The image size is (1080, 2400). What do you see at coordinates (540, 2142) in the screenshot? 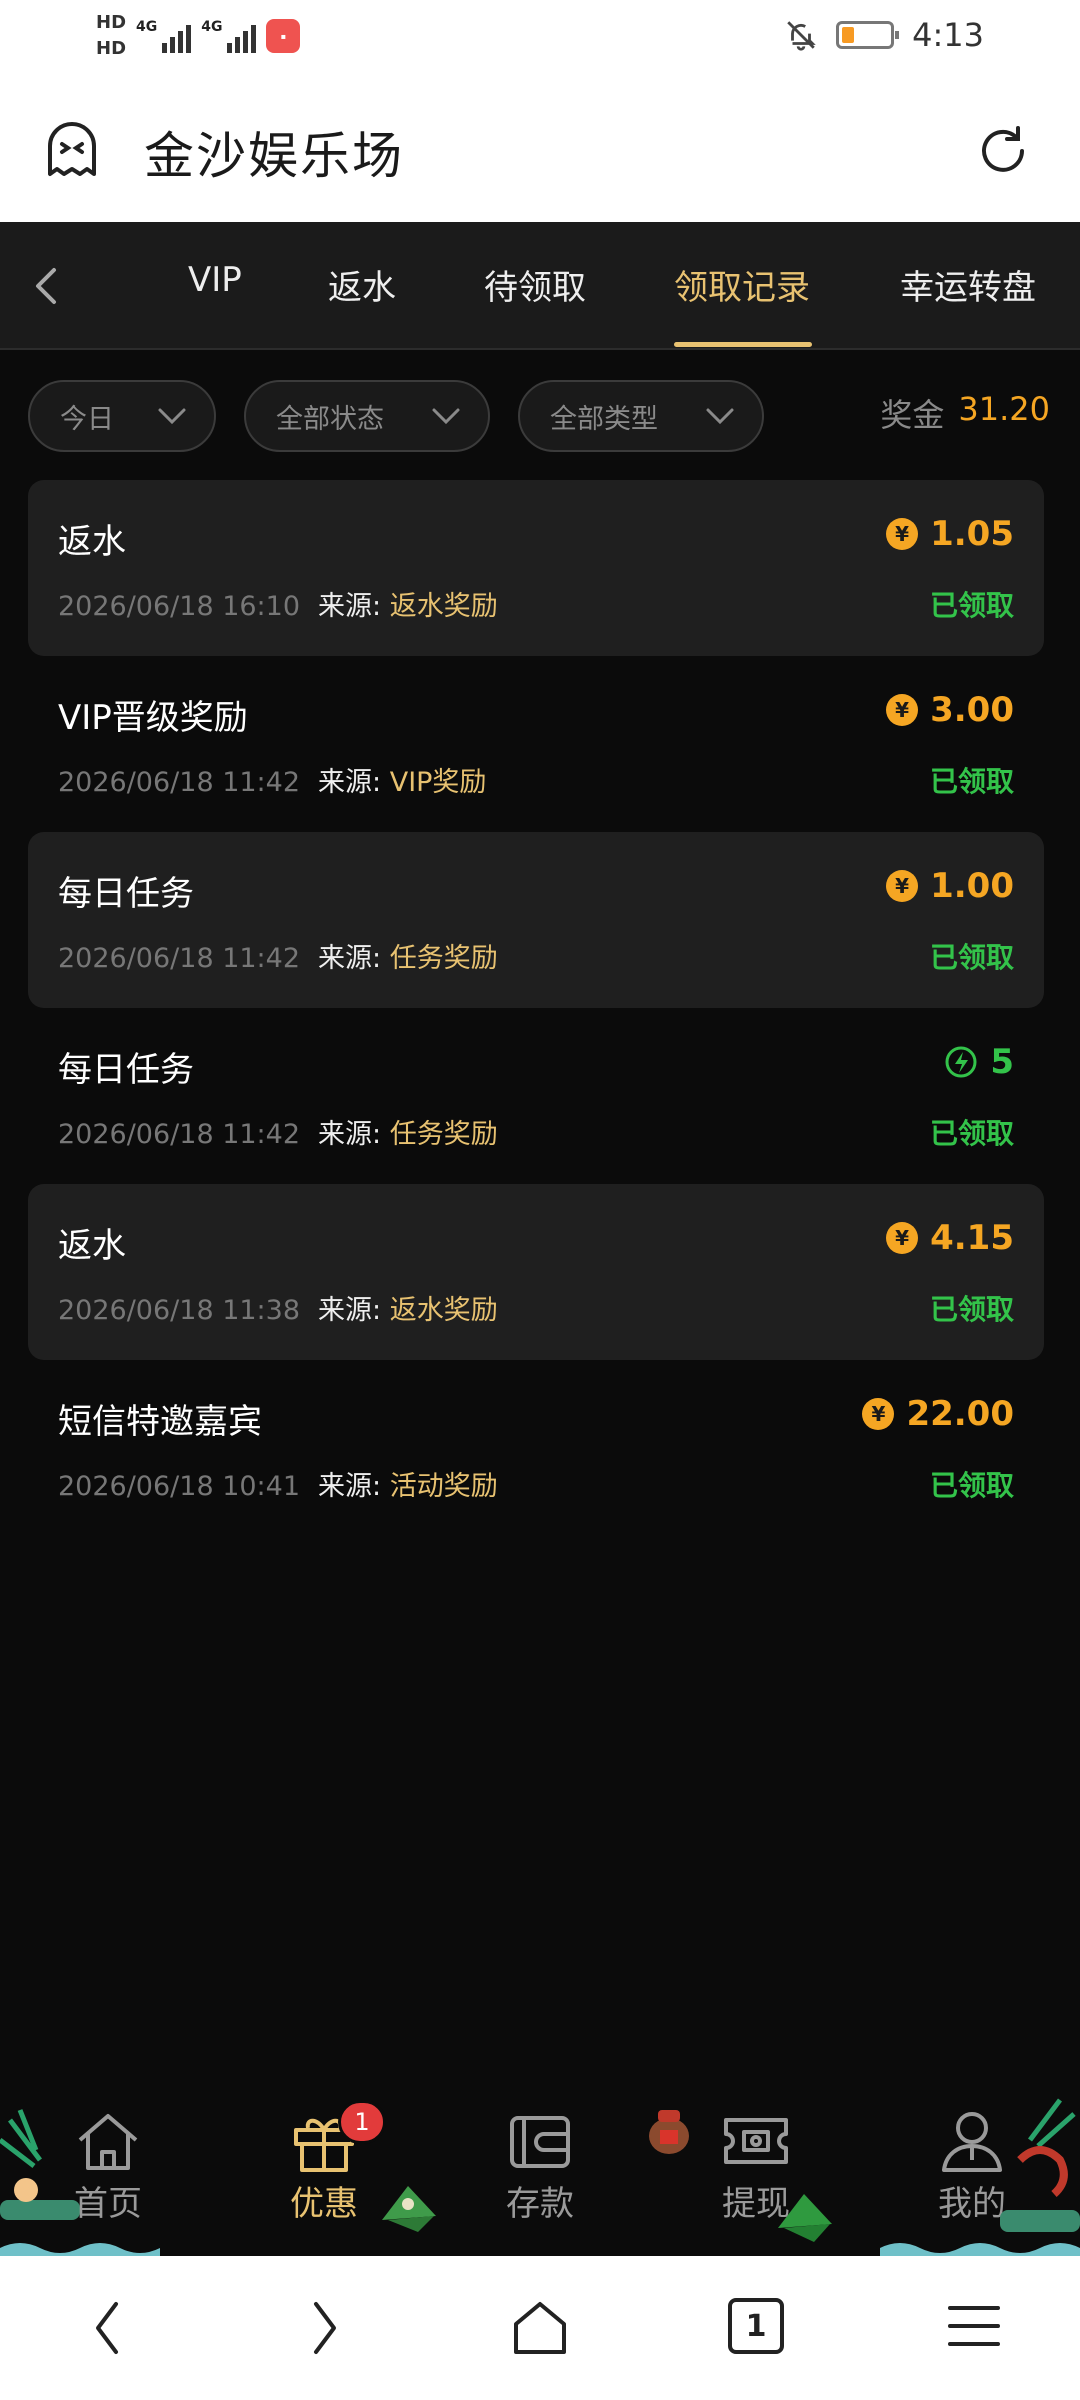
I see `wallet-icon` at bounding box center [540, 2142].